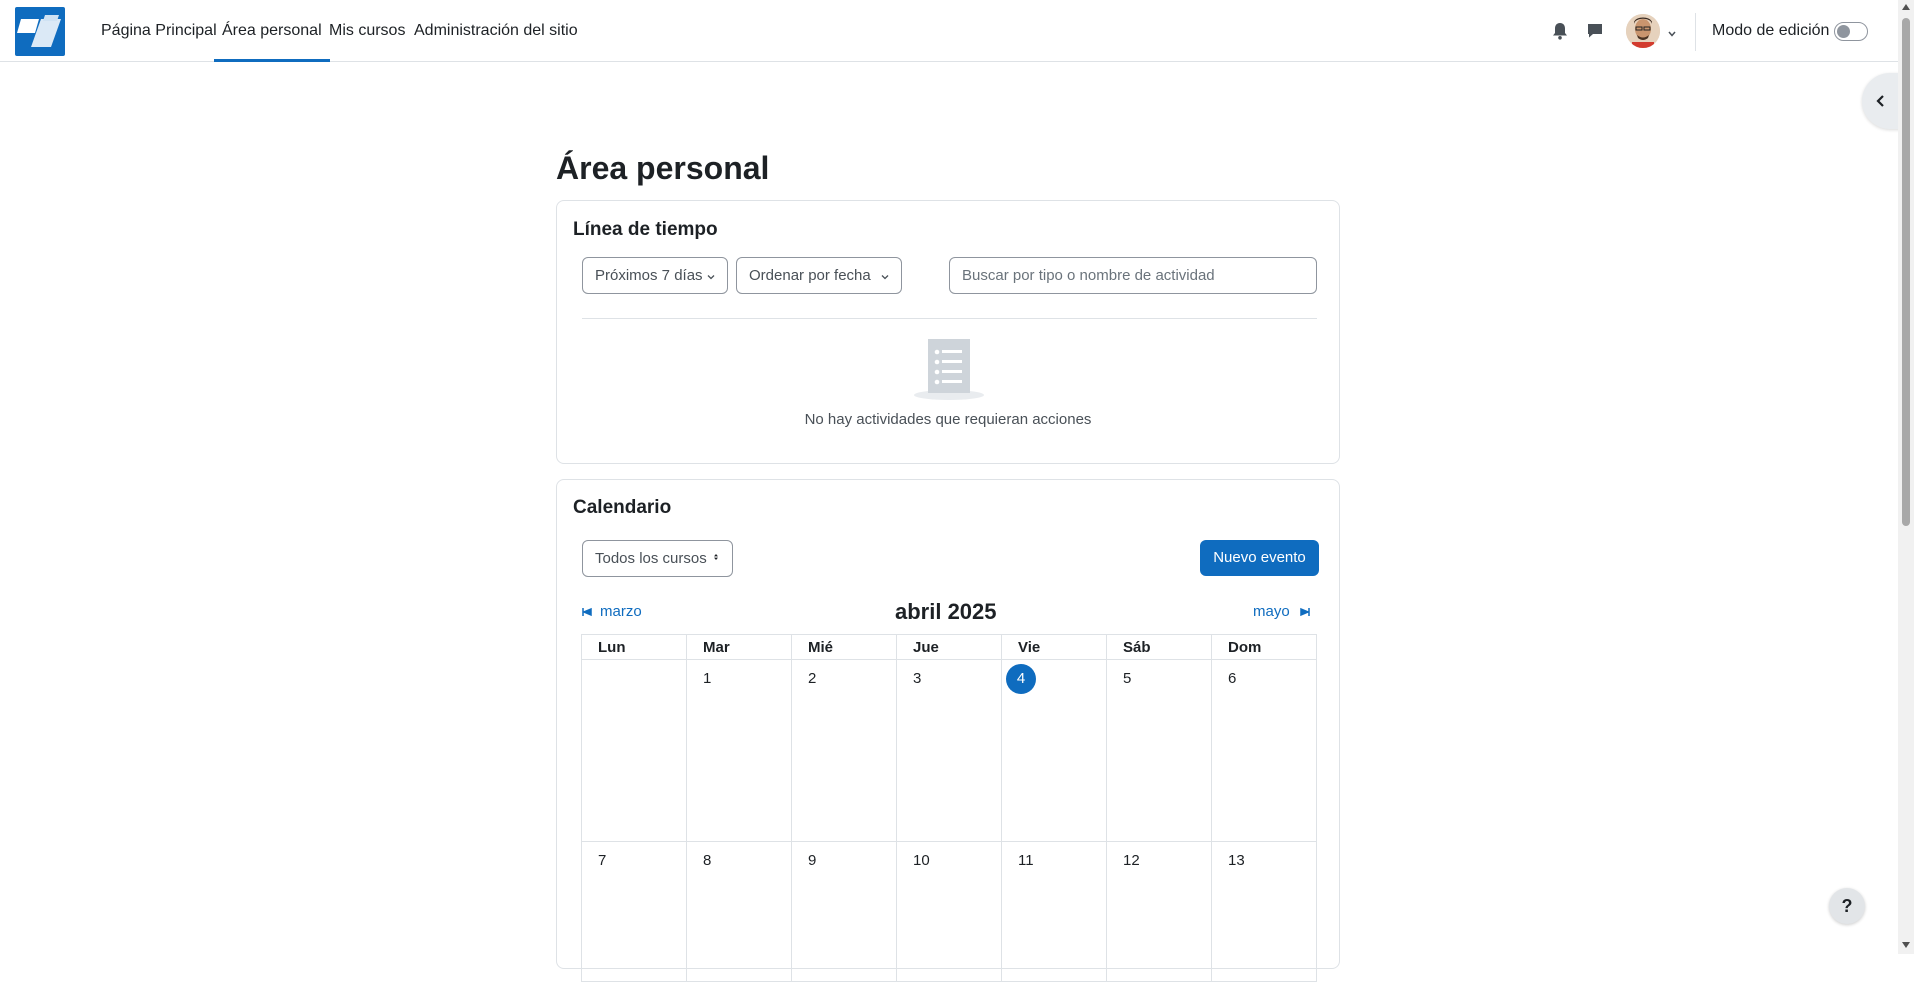  Describe the element at coordinates (622, 507) in the screenshot. I see `calendar-title: Calendario` at that location.